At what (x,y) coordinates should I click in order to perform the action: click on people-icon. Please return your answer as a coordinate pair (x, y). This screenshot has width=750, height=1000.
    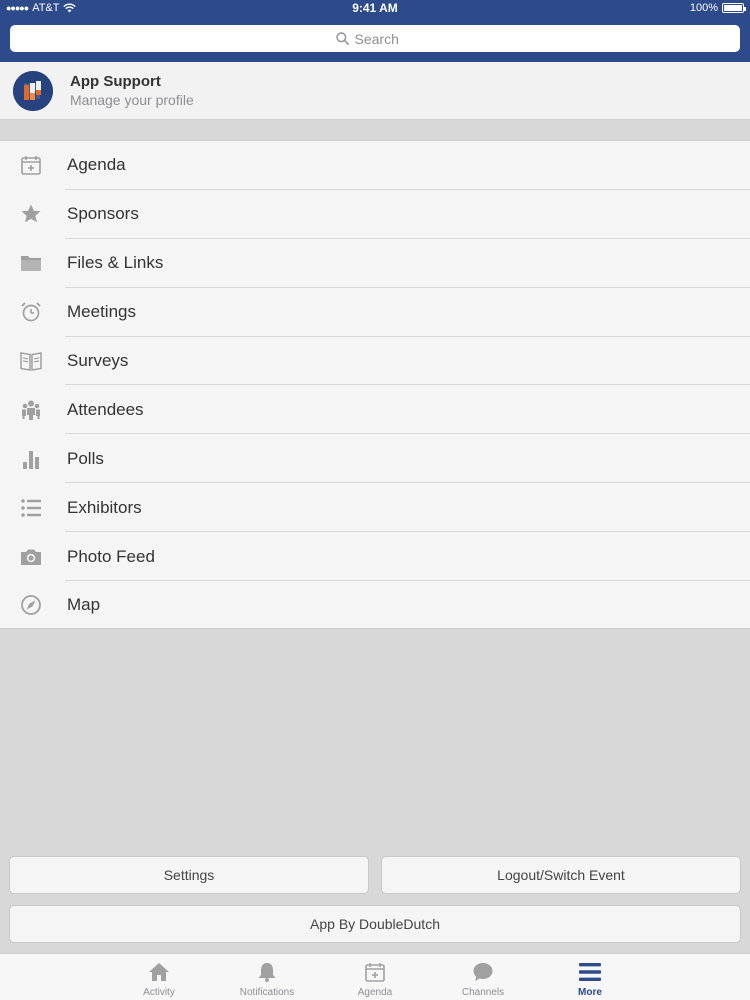
    Looking at the image, I should click on (31, 410).